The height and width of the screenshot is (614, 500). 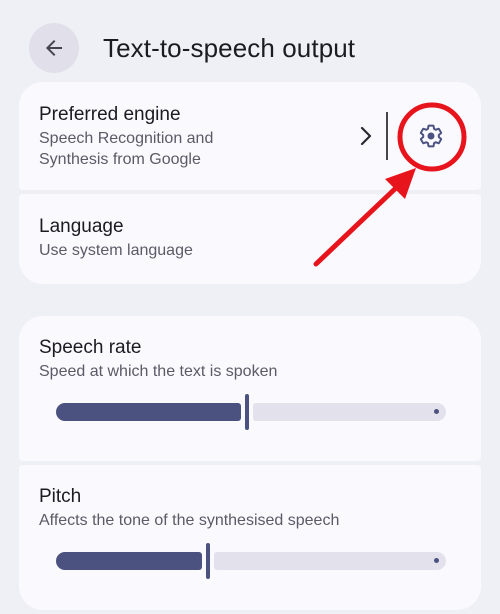 What do you see at coordinates (60, 496) in the screenshot?
I see `pitch-title: Pitch` at bounding box center [60, 496].